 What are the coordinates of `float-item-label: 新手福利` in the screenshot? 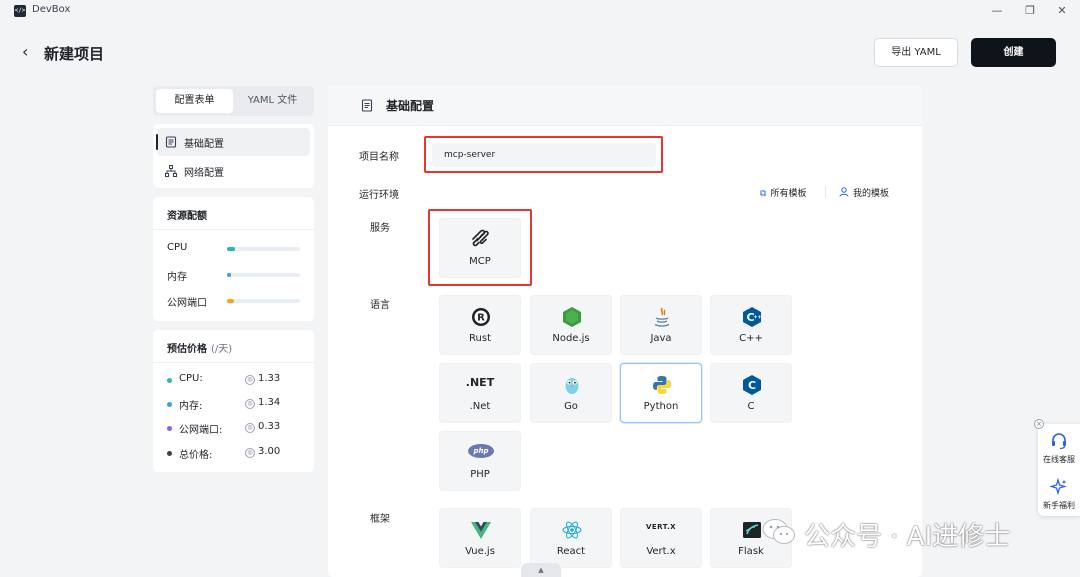 It's located at (1059, 505).